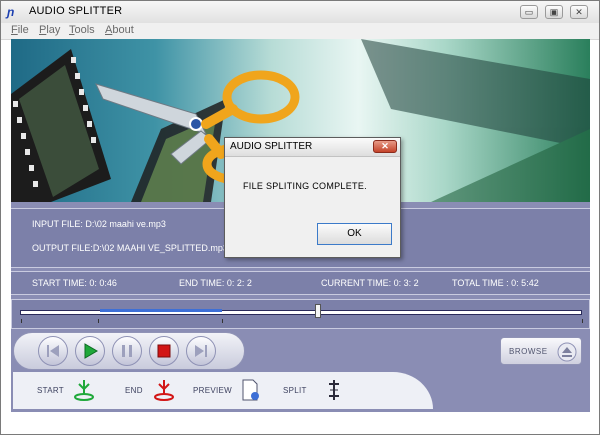  I want to click on close-button: ✕, so click(579, 12).